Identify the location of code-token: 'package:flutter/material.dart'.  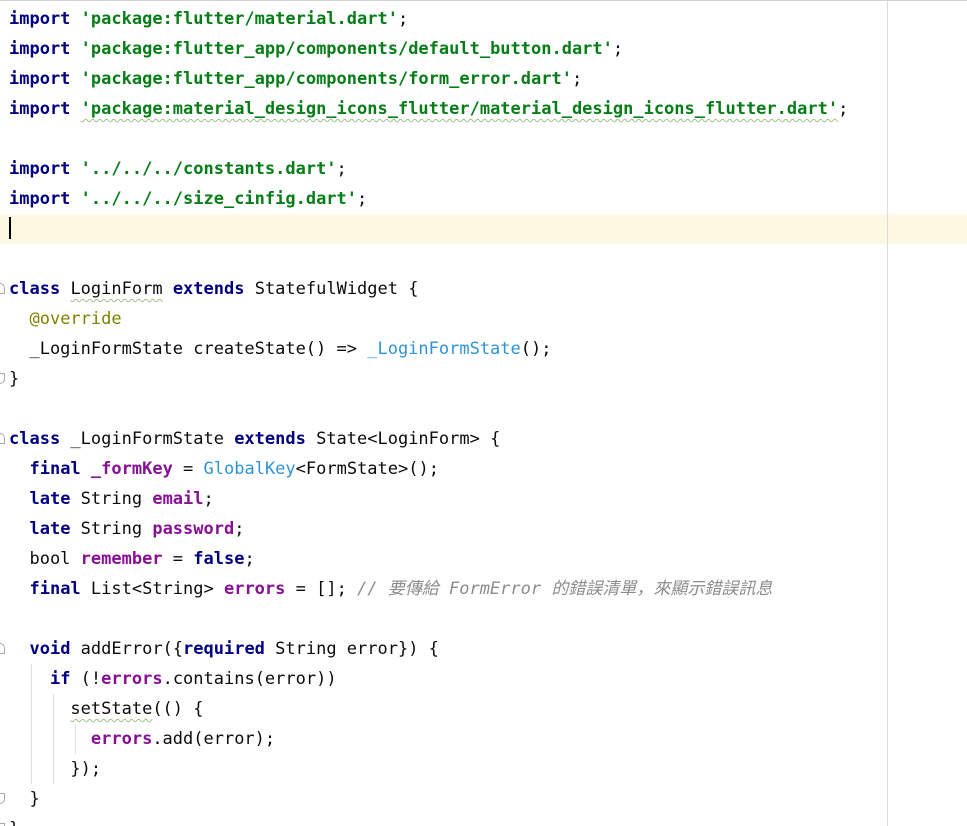
(239, 19).